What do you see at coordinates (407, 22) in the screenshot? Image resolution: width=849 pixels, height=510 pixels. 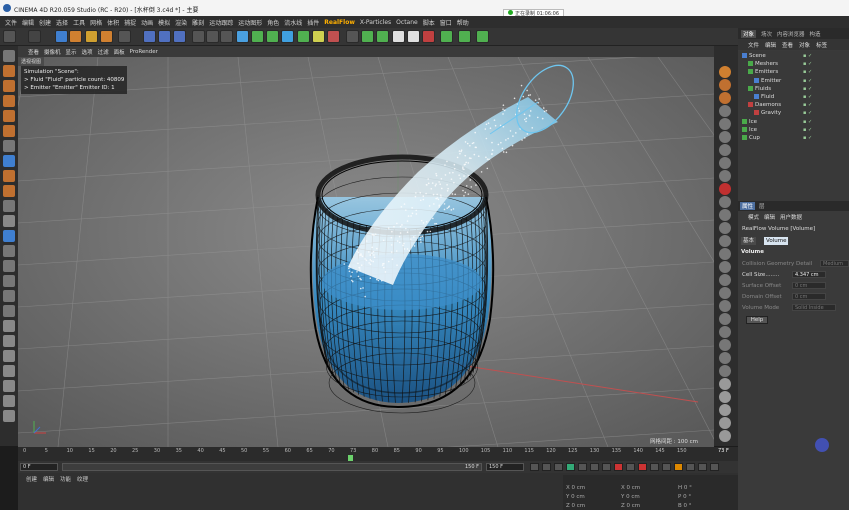 I see `menu-item: Octane` at bounding box center [407, 22].